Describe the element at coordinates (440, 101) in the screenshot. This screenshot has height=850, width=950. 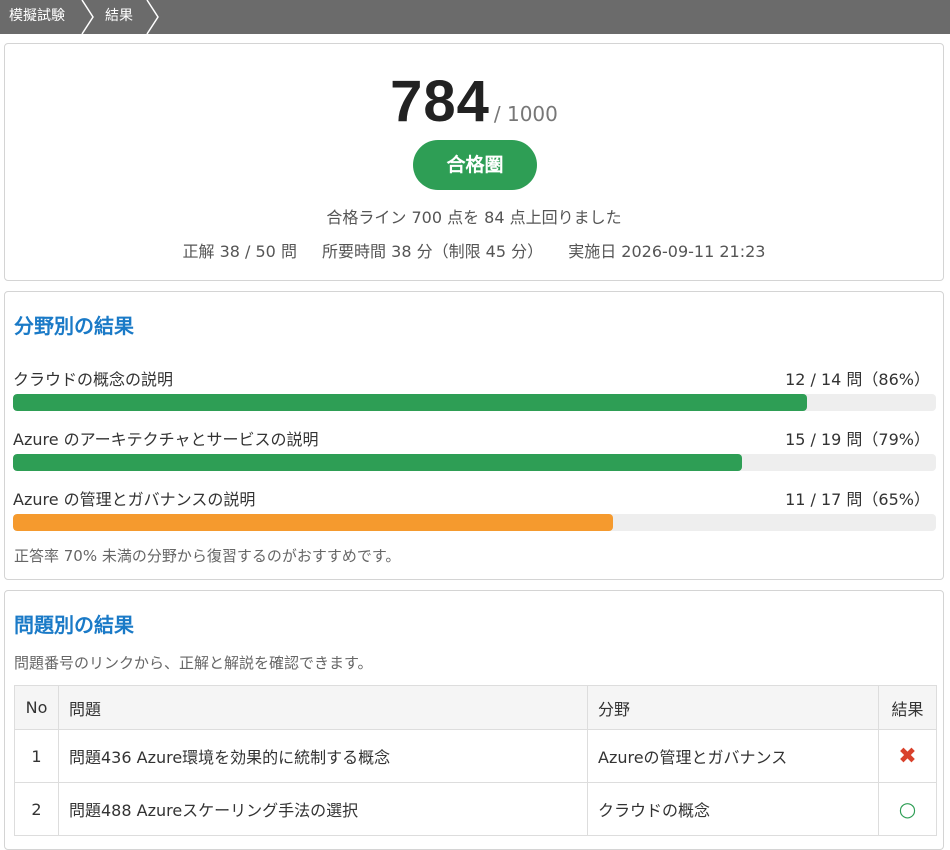
I see `score-value: 784` at that location.